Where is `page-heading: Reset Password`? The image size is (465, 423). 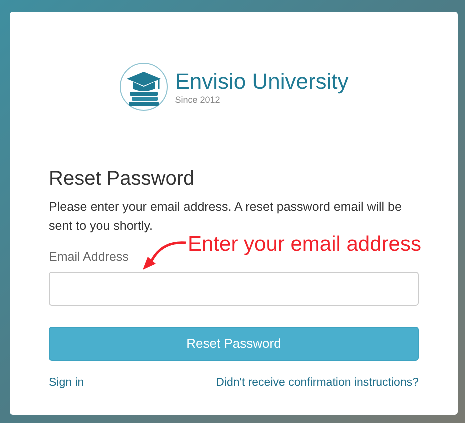
page-heading: Reset Password is located at coordinates (122, 179).